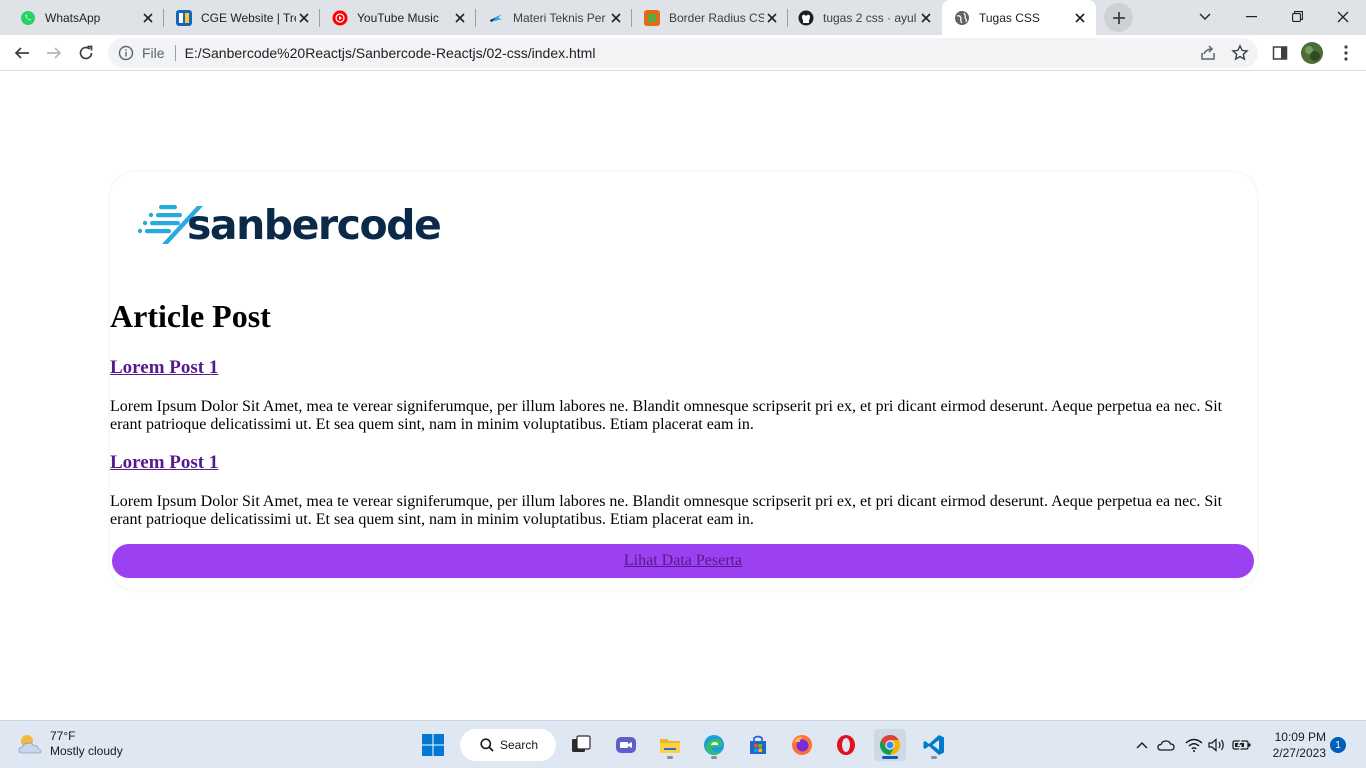 This screenshot has width=1366, height=768. I want to click on notification-badge: 1, so click(1338, 745).